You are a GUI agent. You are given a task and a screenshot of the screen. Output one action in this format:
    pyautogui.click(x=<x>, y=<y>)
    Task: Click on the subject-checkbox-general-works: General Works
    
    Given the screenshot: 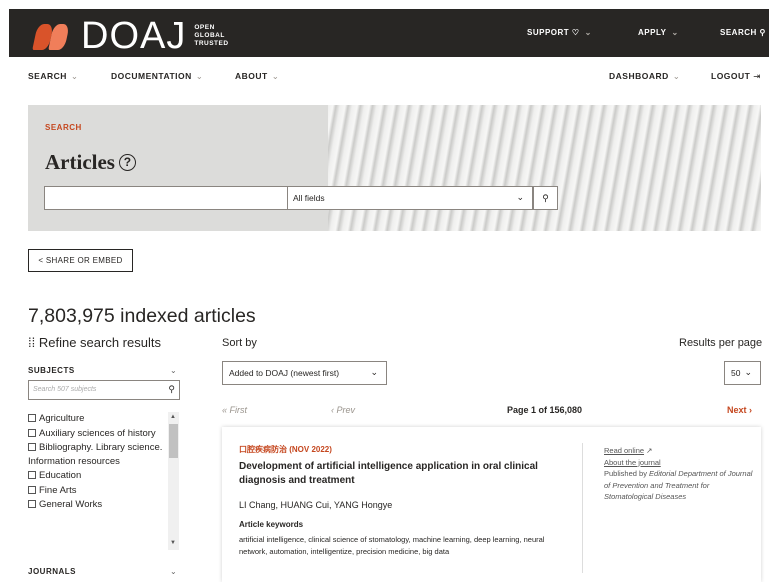 What is the action you would take?
    pyautogui.click(x=98, y=505)
    